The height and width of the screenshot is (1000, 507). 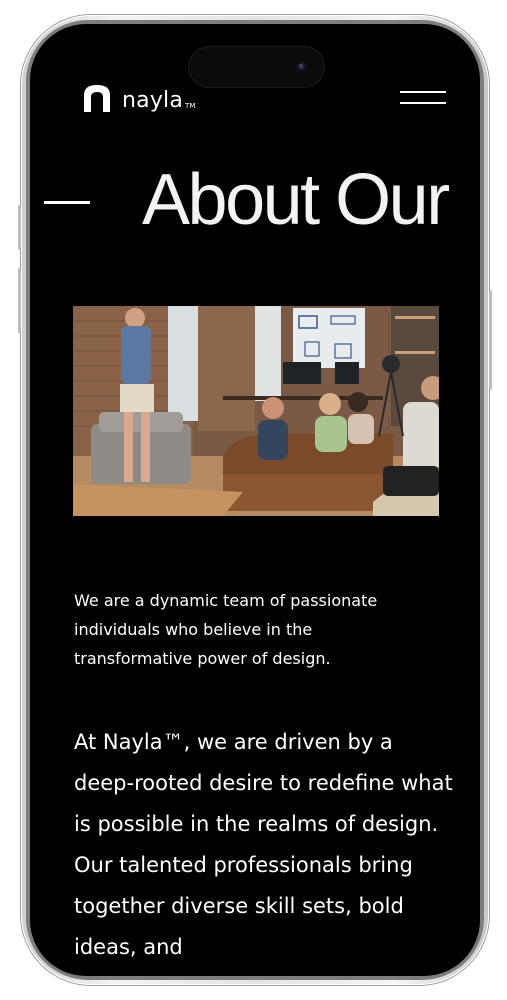 I want to click on nayla-logo-icon, so click(x=97, y=98).